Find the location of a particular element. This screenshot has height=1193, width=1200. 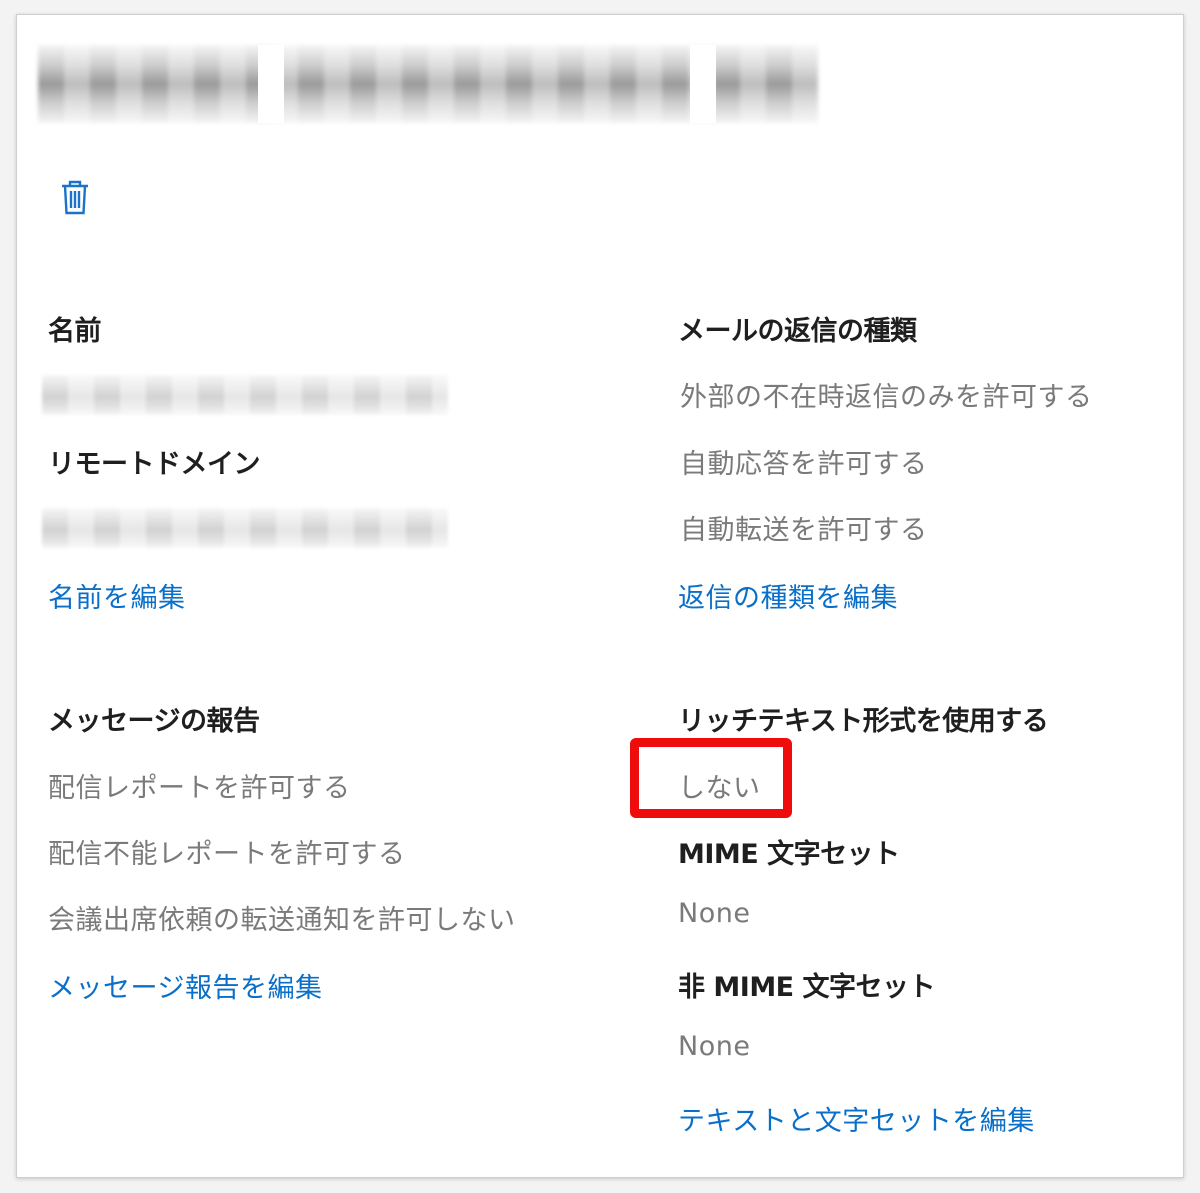

remote-domain-heading: リモートドメイン is located at coordinates (154, 464).